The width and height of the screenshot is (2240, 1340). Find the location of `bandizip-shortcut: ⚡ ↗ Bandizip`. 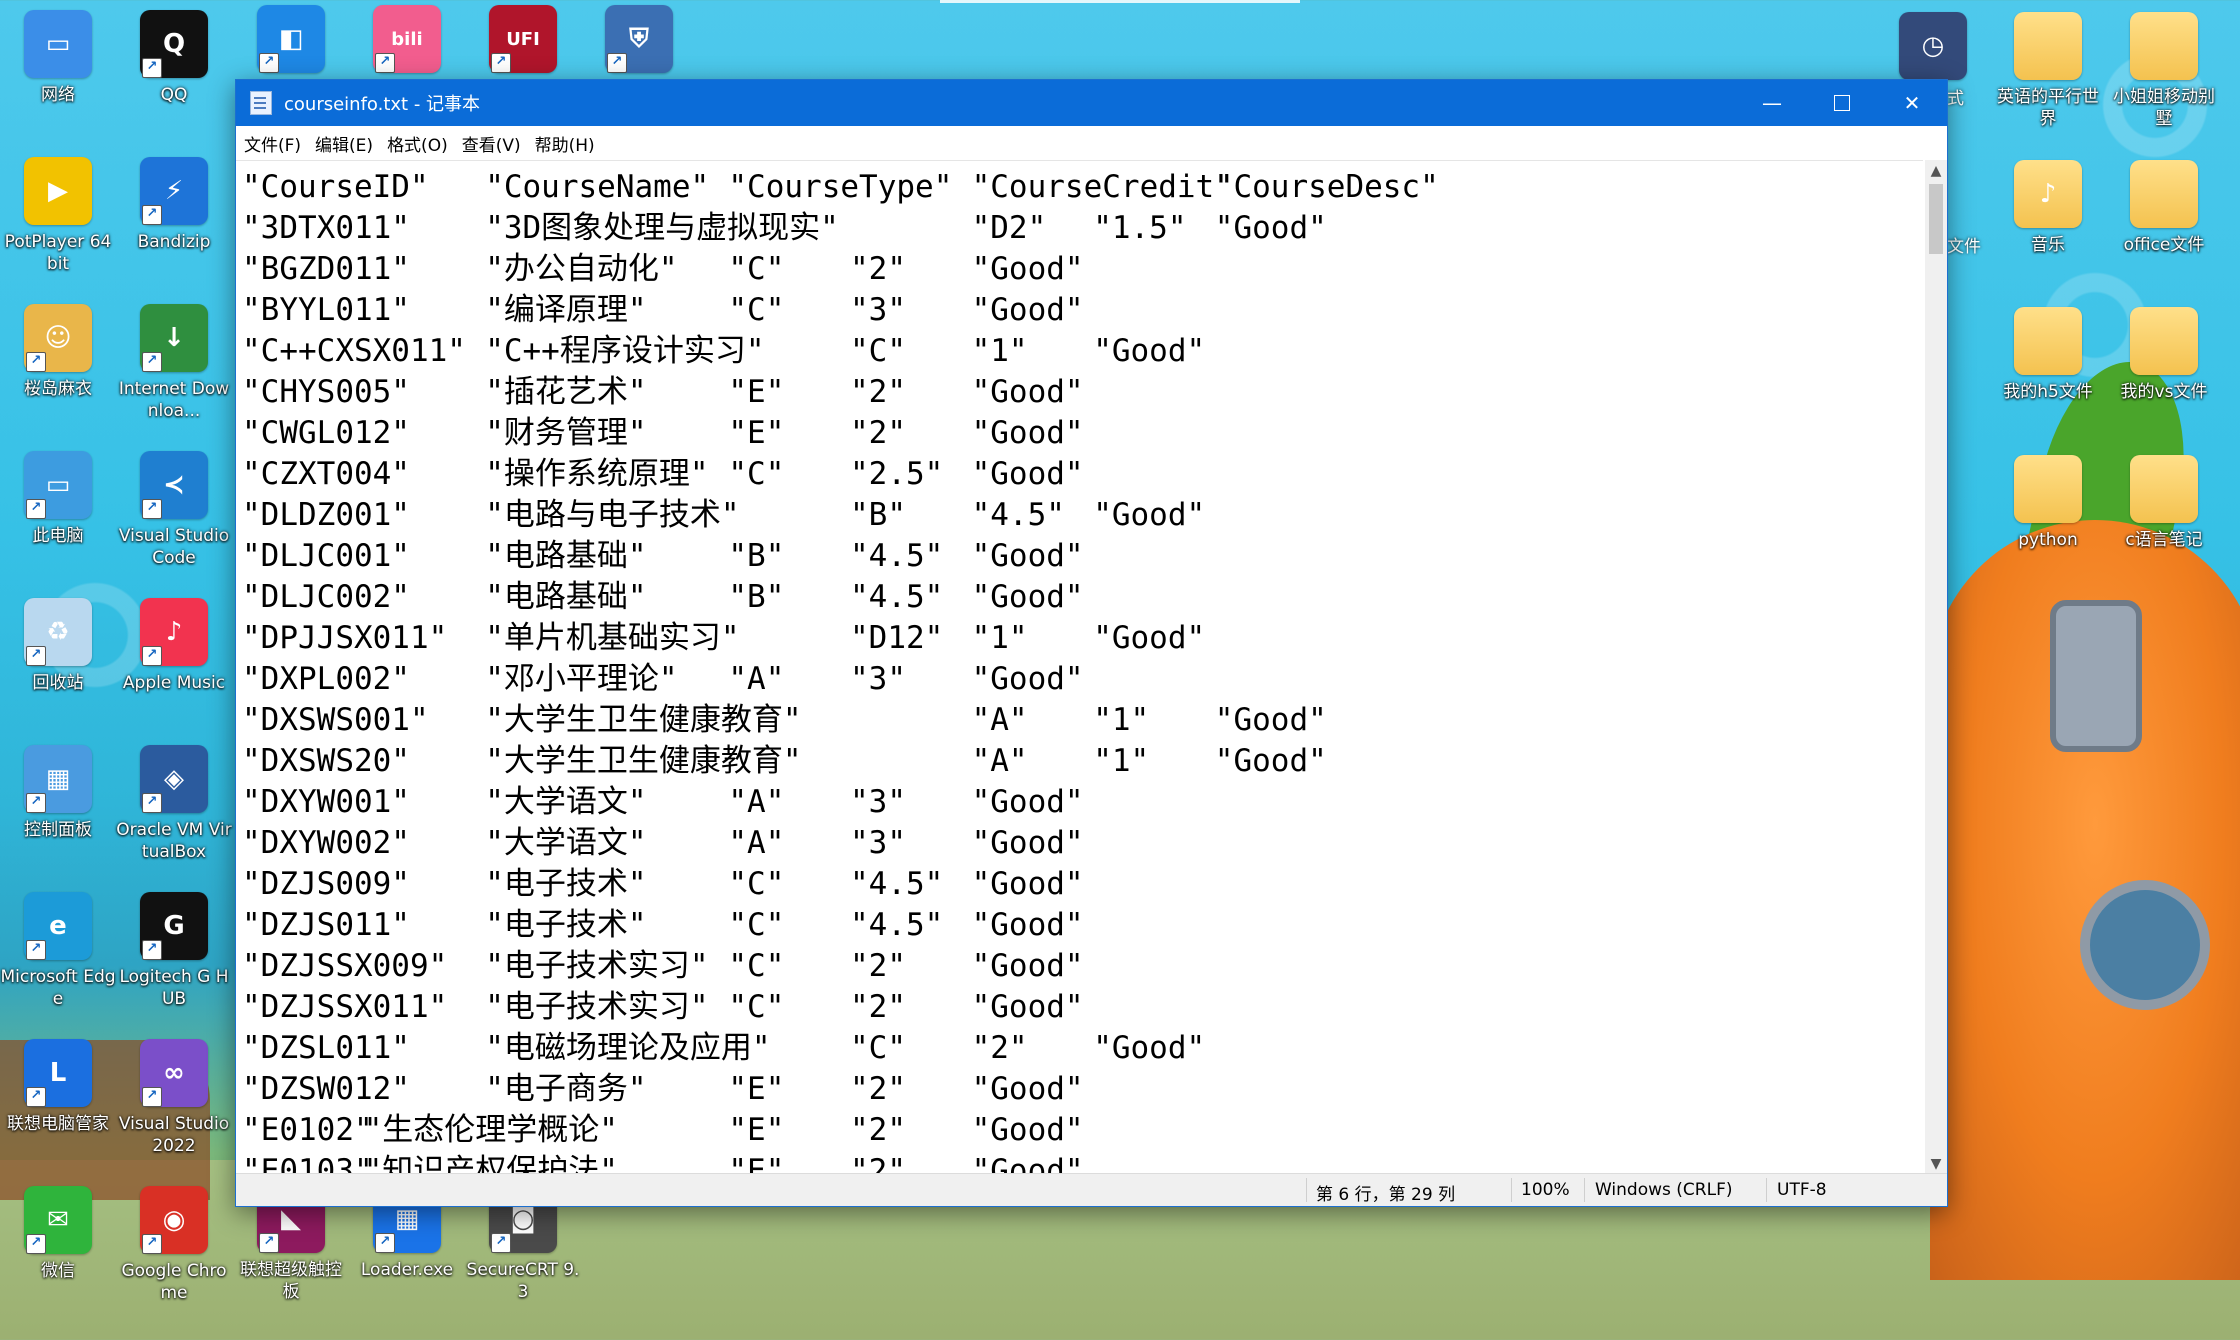

bandizip-shortcut: ⚡ ↗ Bandizip is located at coordinates (174, 205).